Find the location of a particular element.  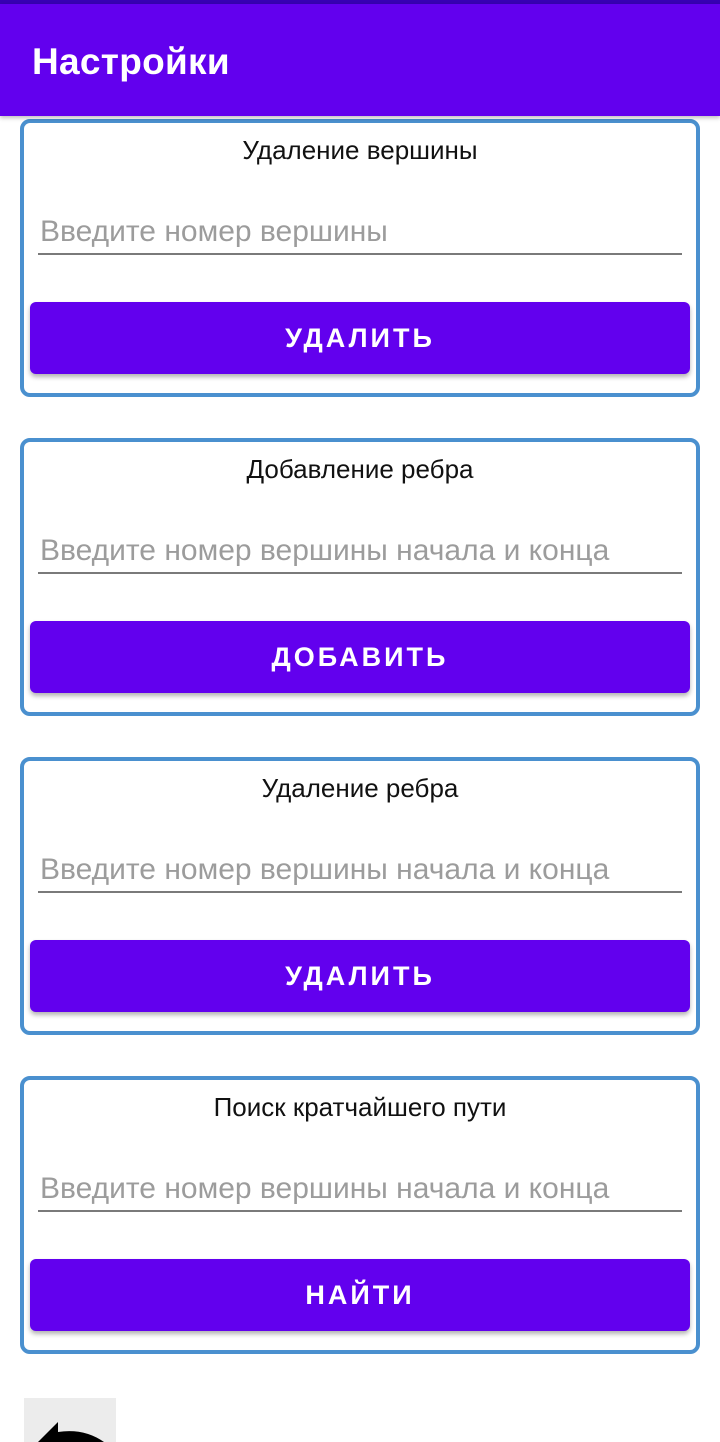

add-edge-title: Добавление ребра is located at coordinates (360, 469).